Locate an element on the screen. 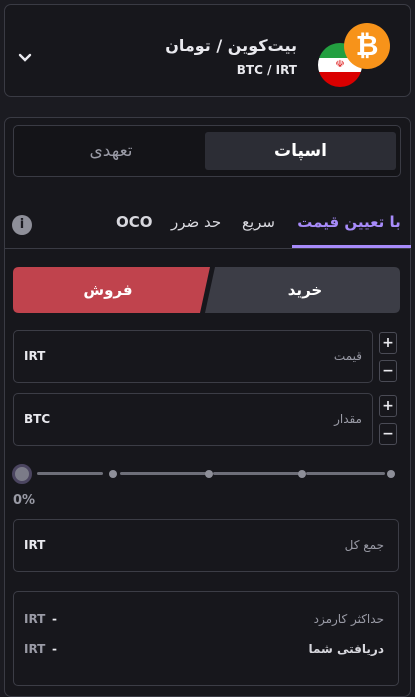  receive-value: - is located at coordinates (54, 649).